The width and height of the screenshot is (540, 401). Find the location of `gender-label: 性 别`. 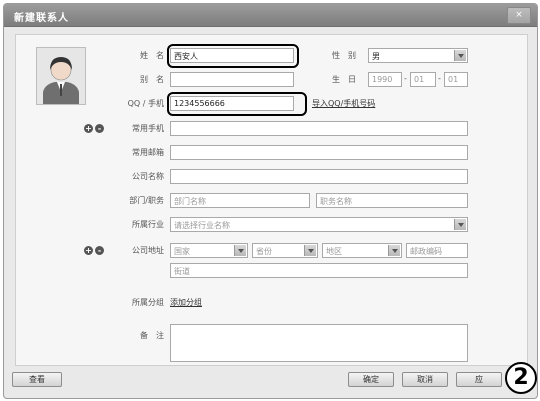

gender-label: 性 别 is located at coordinates (344, 55).